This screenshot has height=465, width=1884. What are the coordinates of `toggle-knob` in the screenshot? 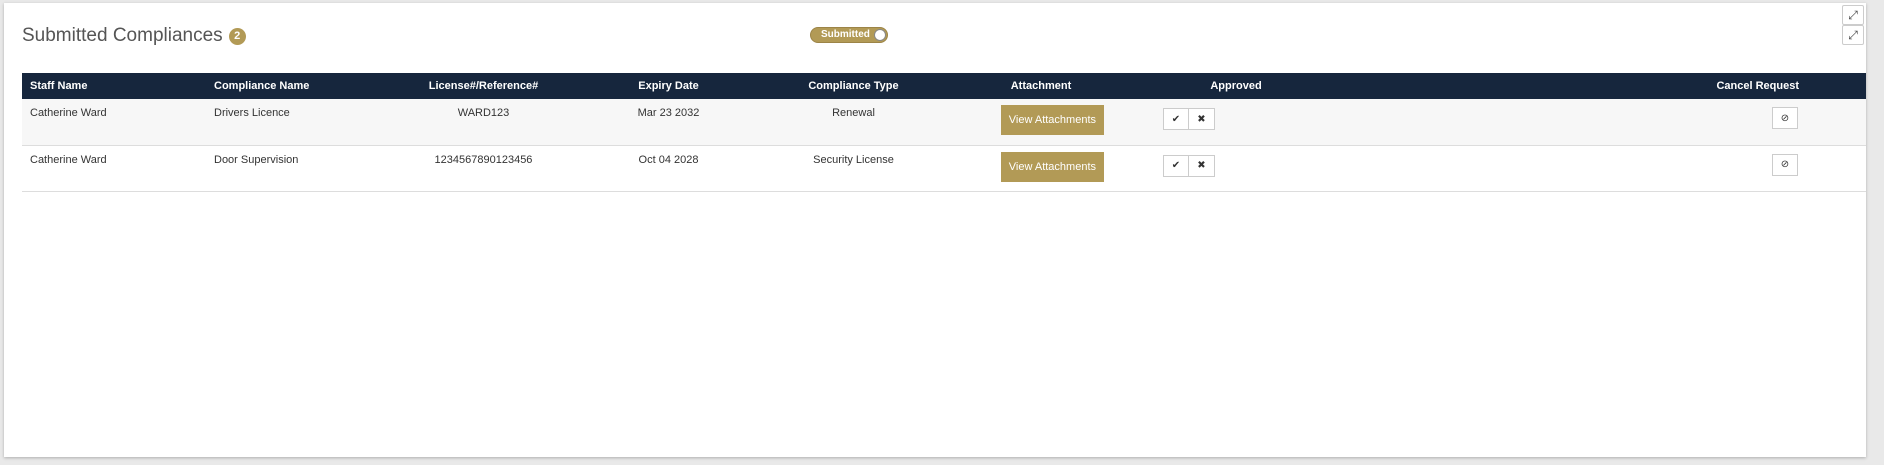 It's located at (880, 35).